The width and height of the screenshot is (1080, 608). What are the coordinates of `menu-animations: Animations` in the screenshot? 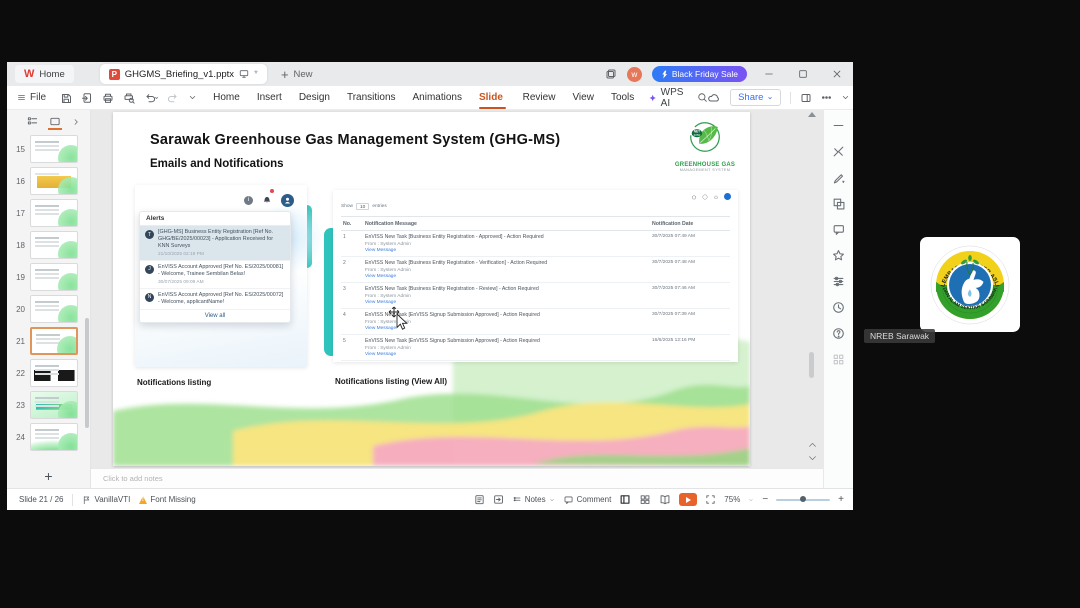 It's located at (437, 98).